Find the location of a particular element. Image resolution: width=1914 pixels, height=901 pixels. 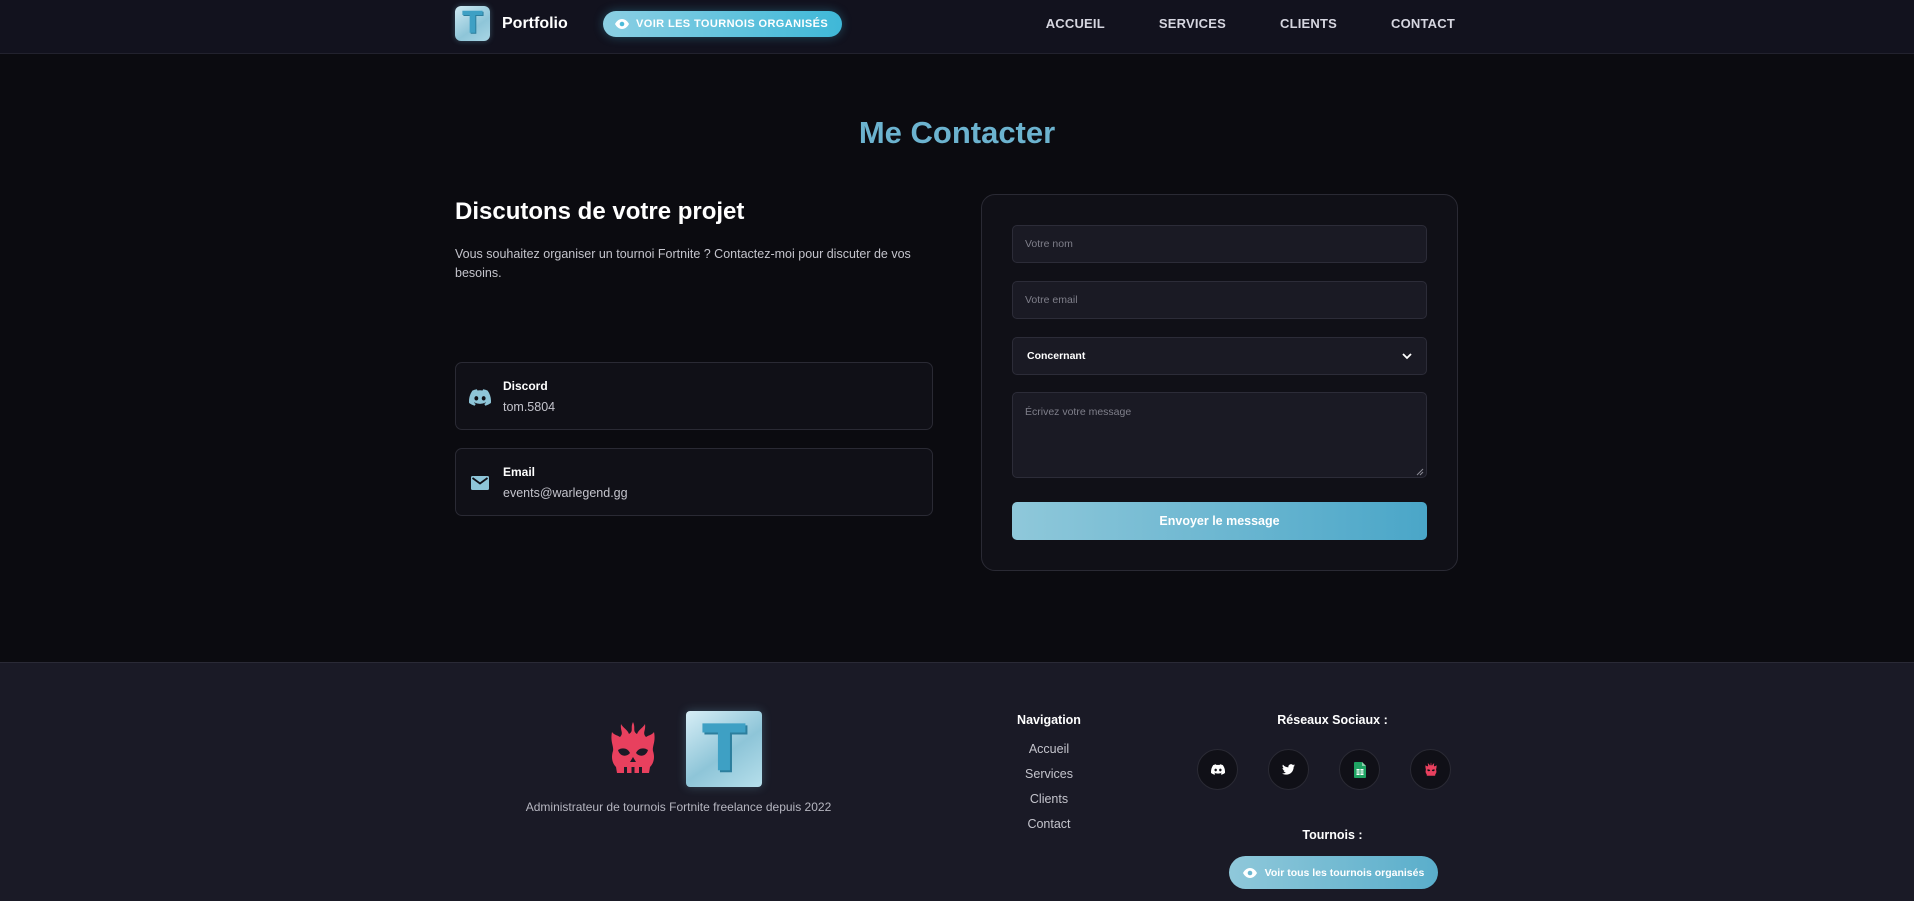

nav-link-contact: CONTACT is located at coordinates (1423, 23).